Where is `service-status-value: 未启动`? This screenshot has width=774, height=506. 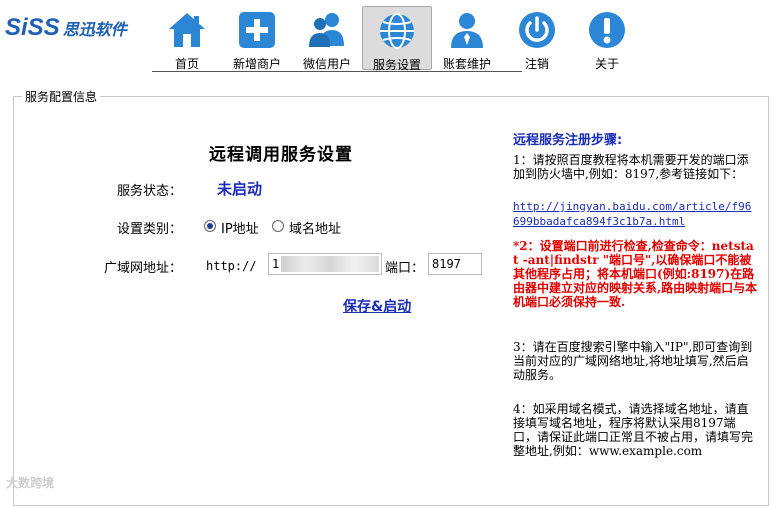
service-status-value: 未启动 is located at coordinates (240, 189).